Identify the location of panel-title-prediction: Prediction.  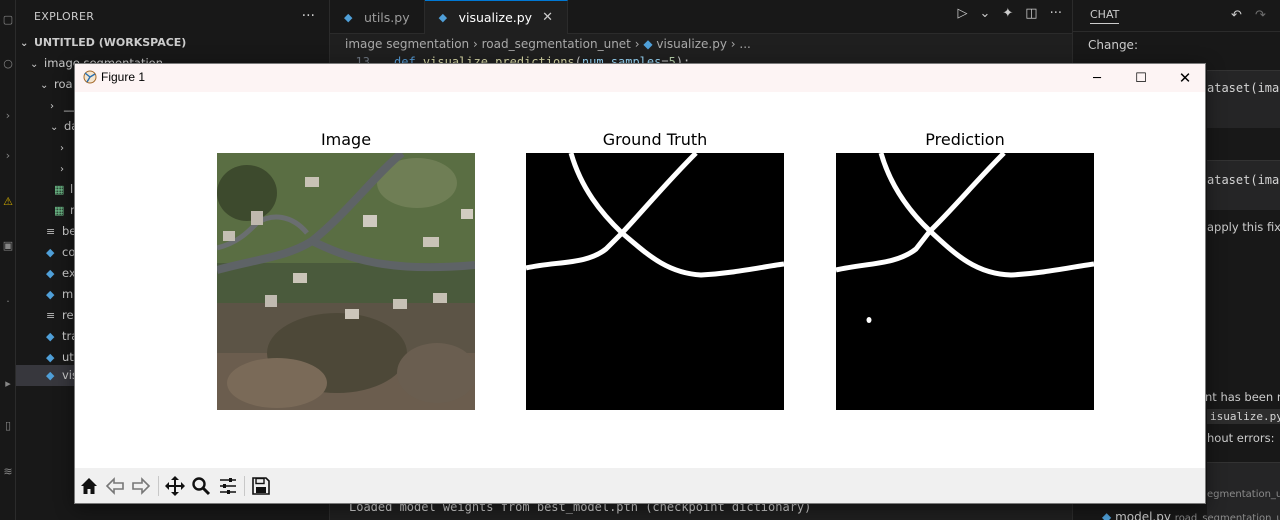
(965, 139).